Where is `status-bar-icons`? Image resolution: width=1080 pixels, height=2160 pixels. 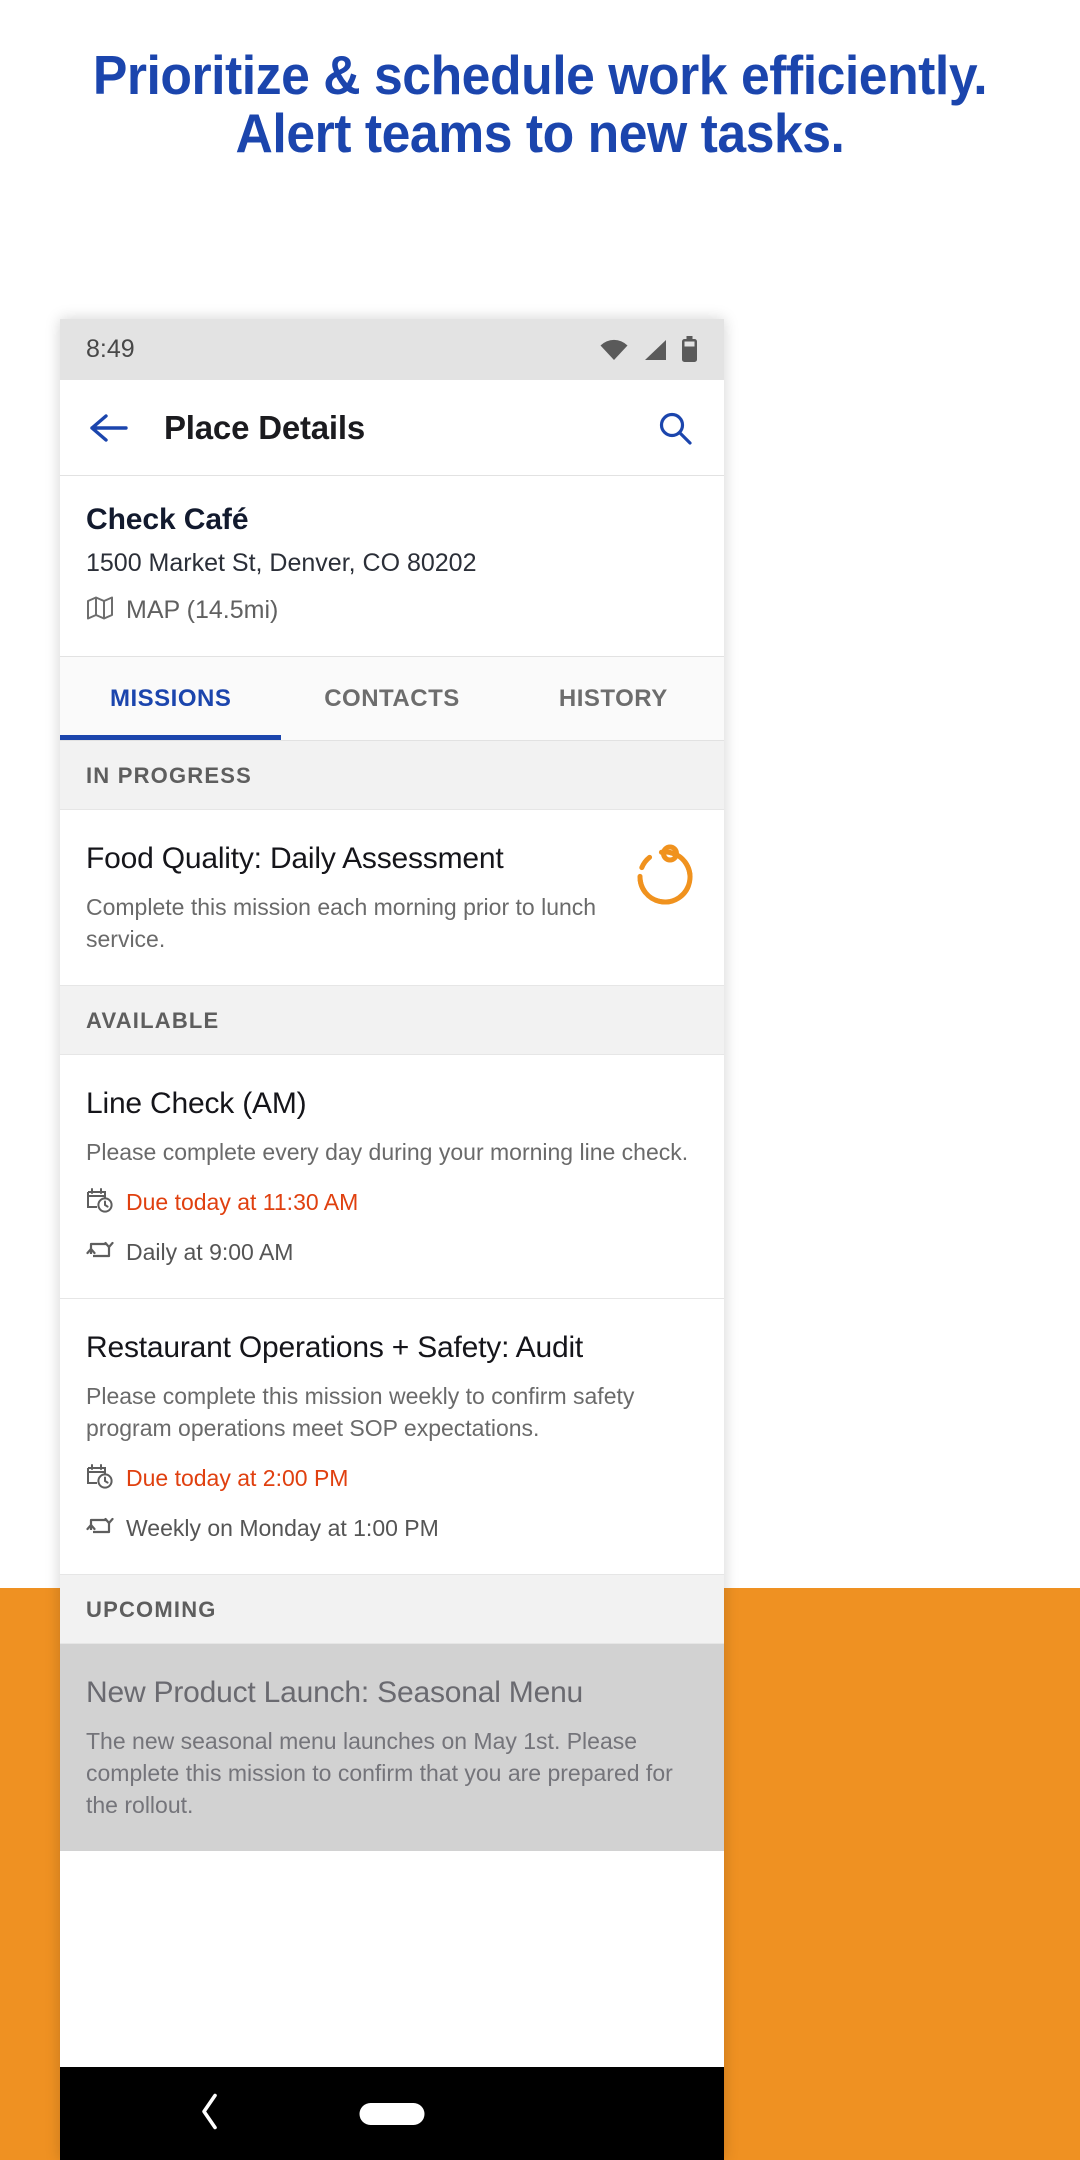
status-bar-icons is located at coordinates (648, 349).